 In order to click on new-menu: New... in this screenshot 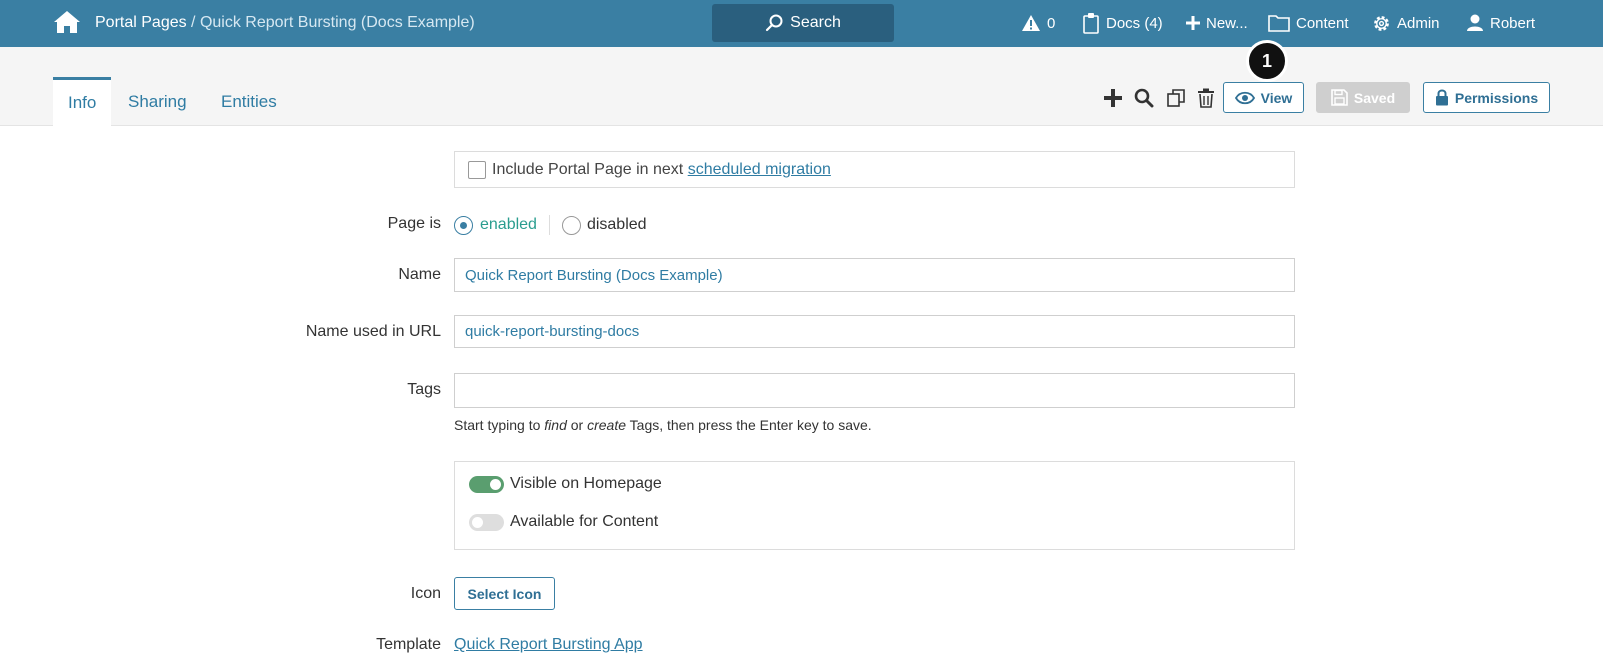, I will do `click(1217, 23)`.